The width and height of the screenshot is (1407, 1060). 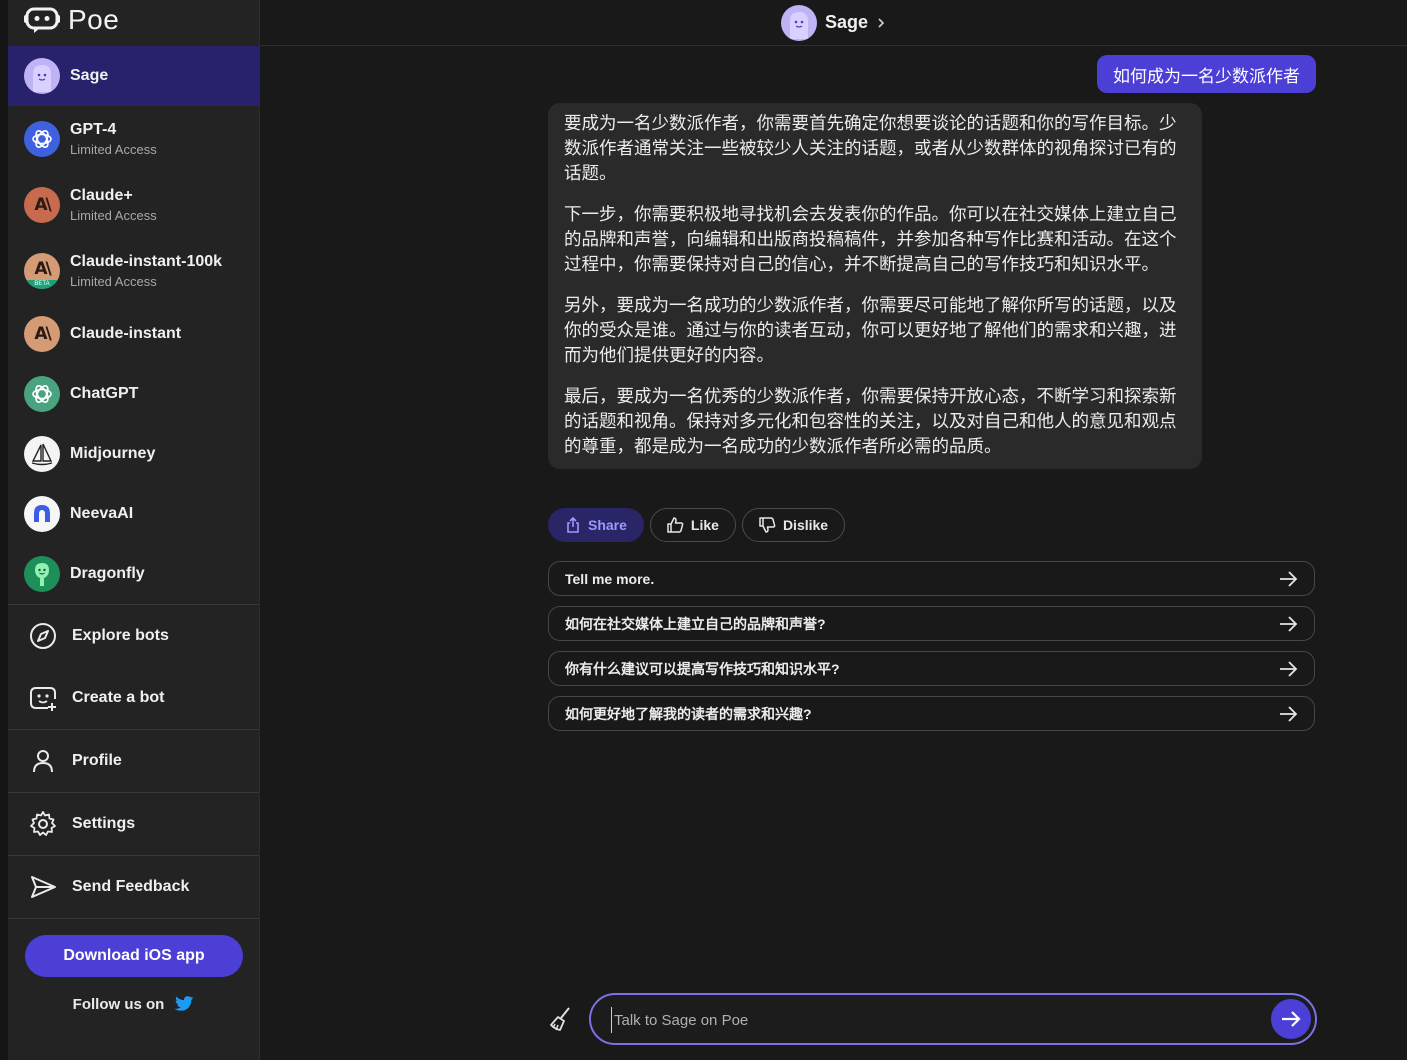 What do you see at coordinates (933, 1020) in the screenshot?
I see `message-input` at bounding box center [933, 1020].